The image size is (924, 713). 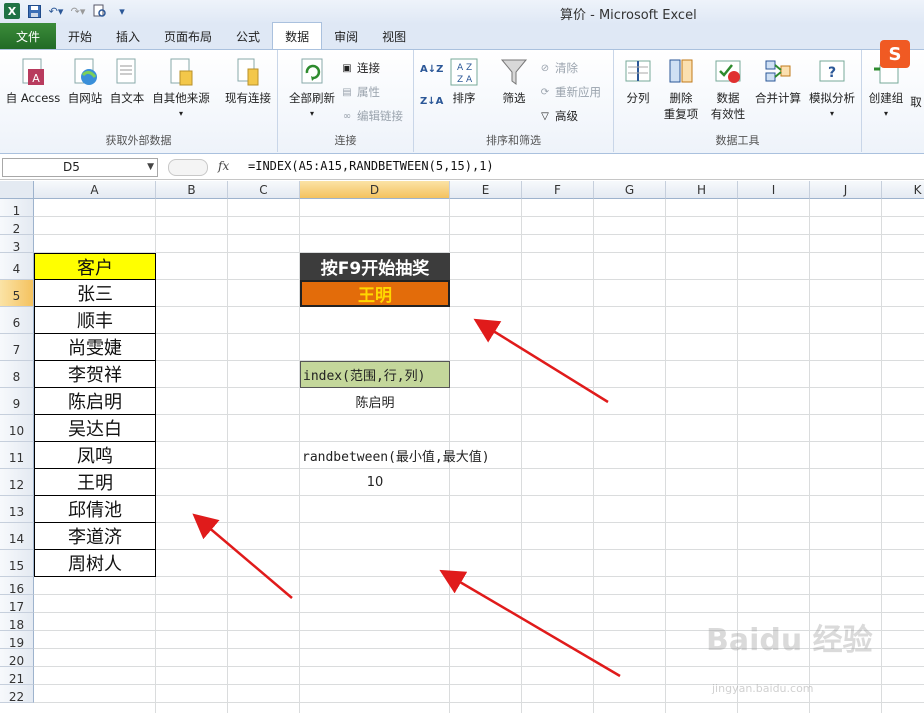 What do you see at coordinates (541, 361) in the screenshot?
I see `arrow-to-winner` at bounding box center [541, 361].